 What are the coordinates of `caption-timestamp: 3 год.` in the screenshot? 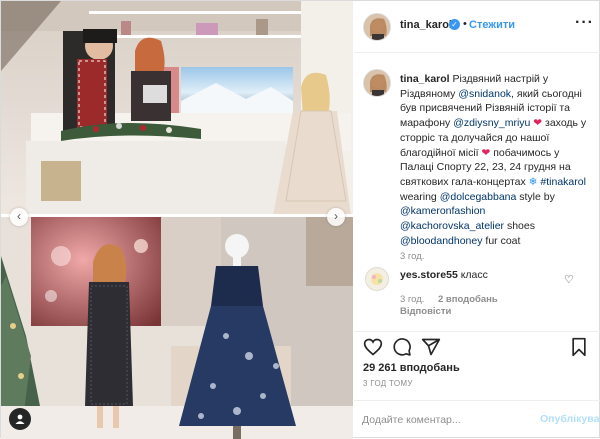 It's located at (412, 256).